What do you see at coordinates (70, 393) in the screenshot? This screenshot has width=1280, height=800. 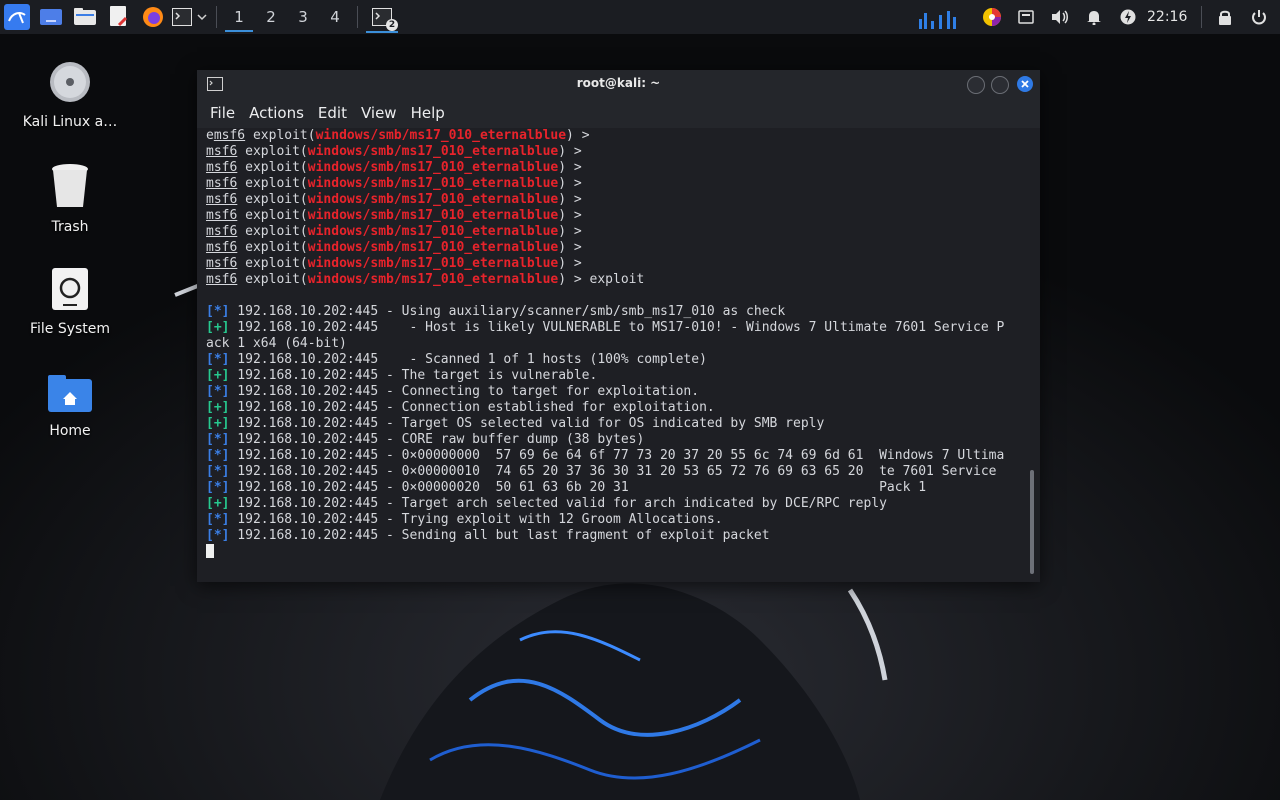 I see `home-folder-icon` at bounding box center [70, 393].